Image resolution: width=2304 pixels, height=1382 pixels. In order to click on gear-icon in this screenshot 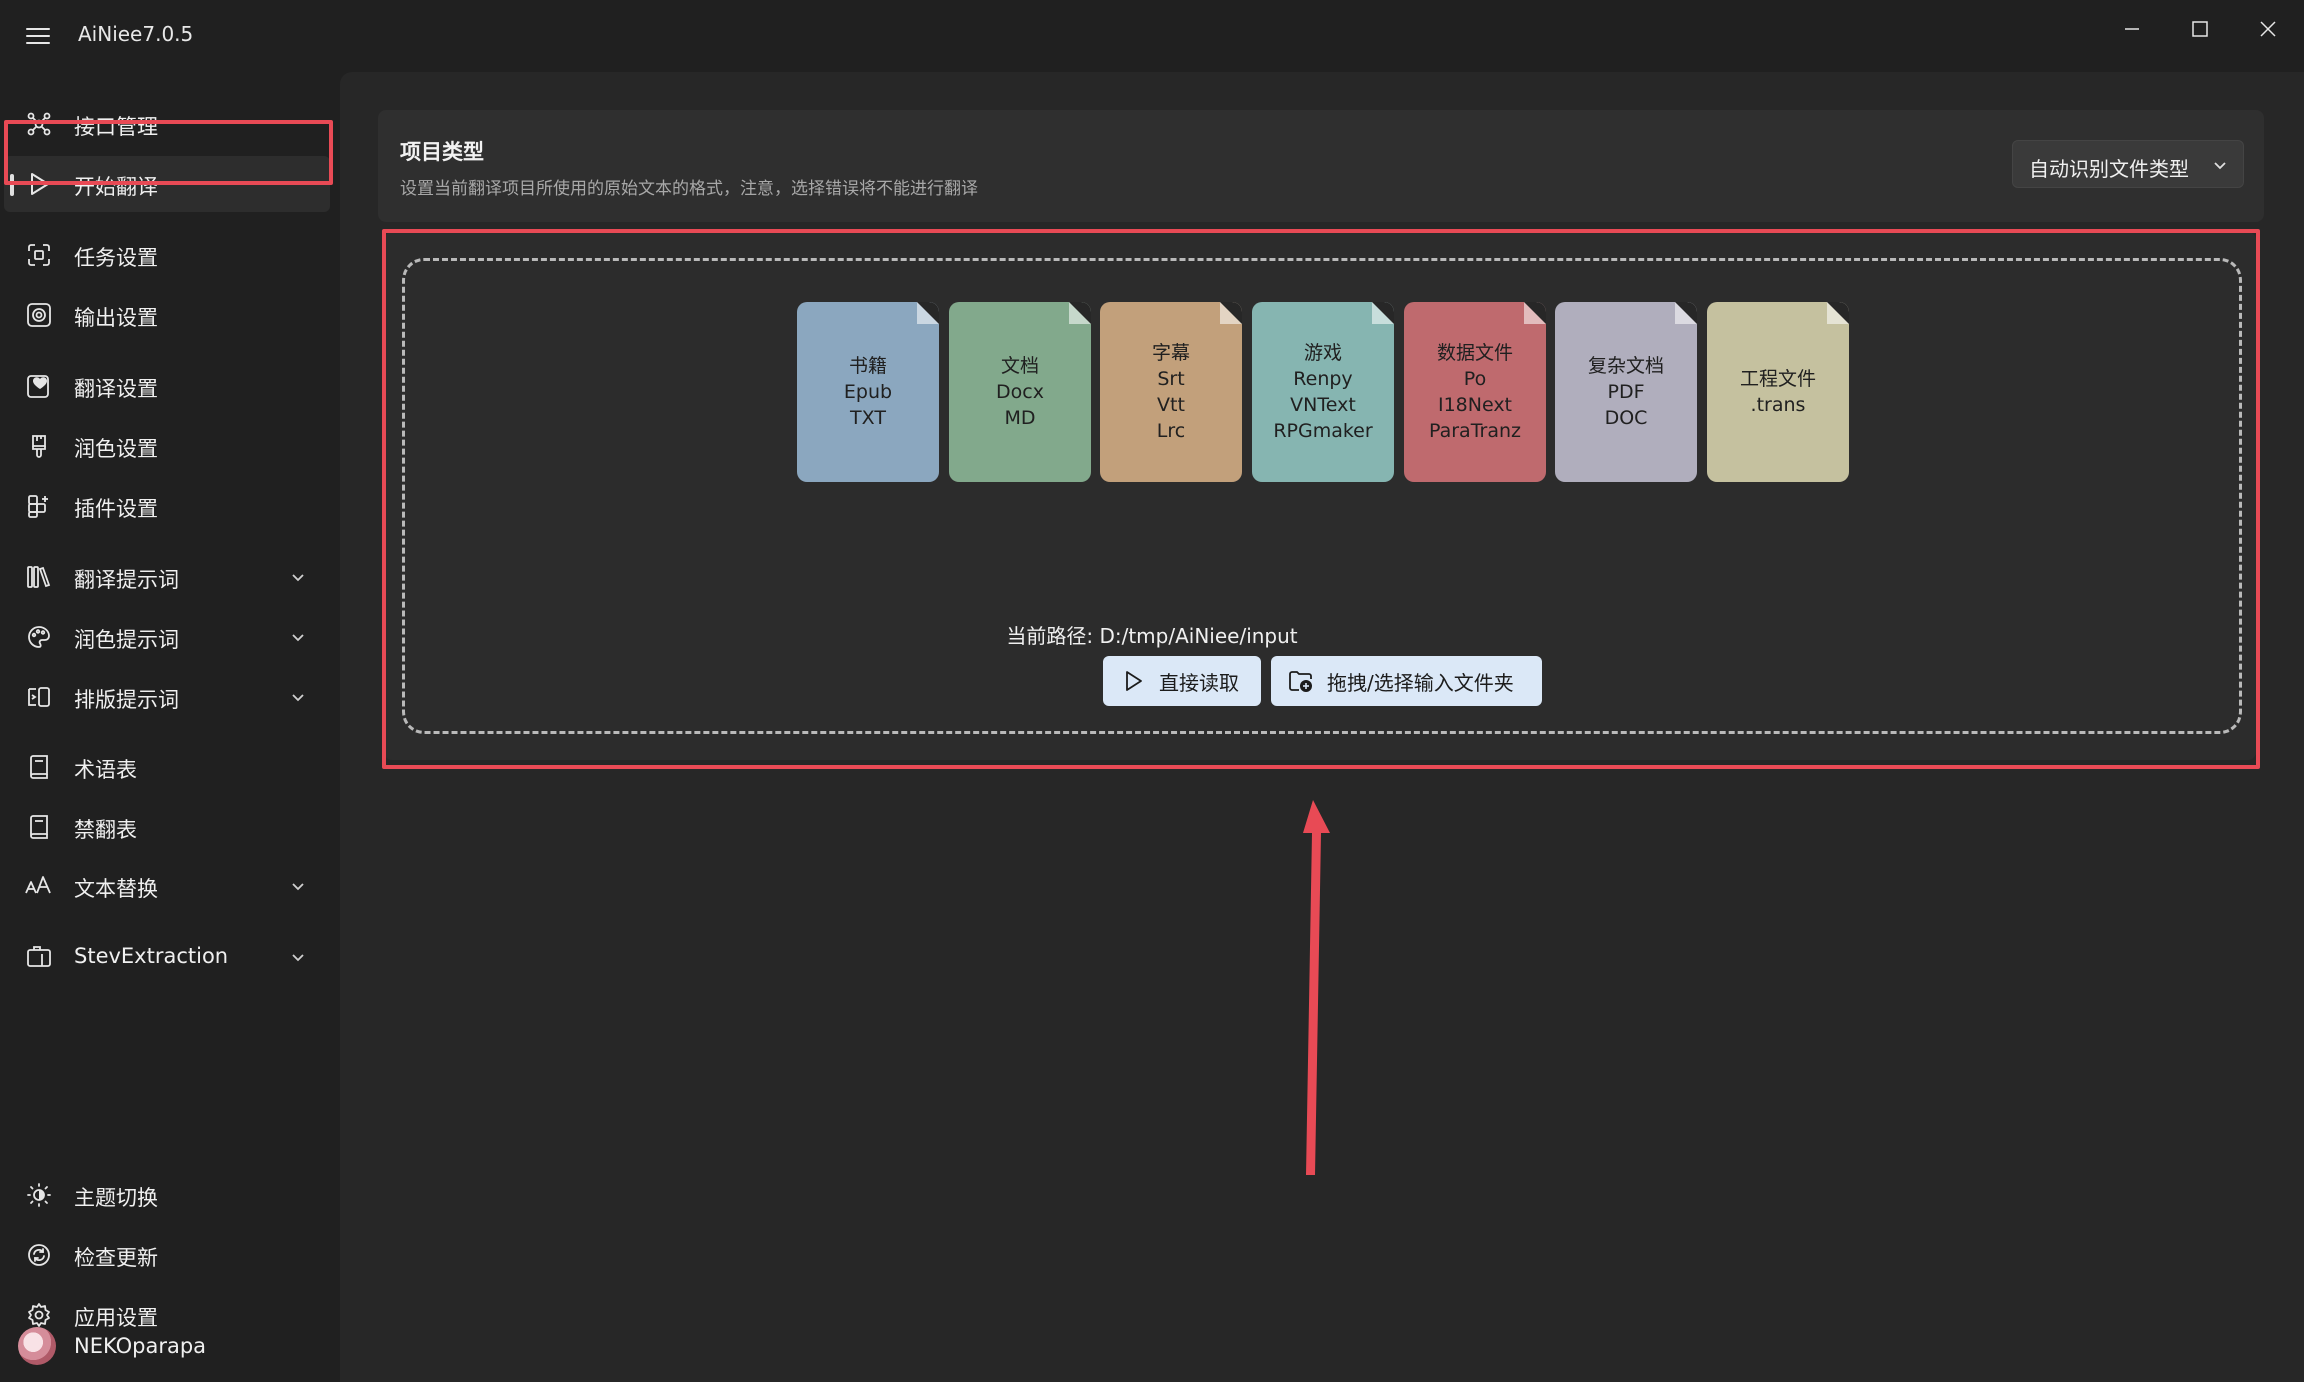, I will do `click(39, 1315)`.